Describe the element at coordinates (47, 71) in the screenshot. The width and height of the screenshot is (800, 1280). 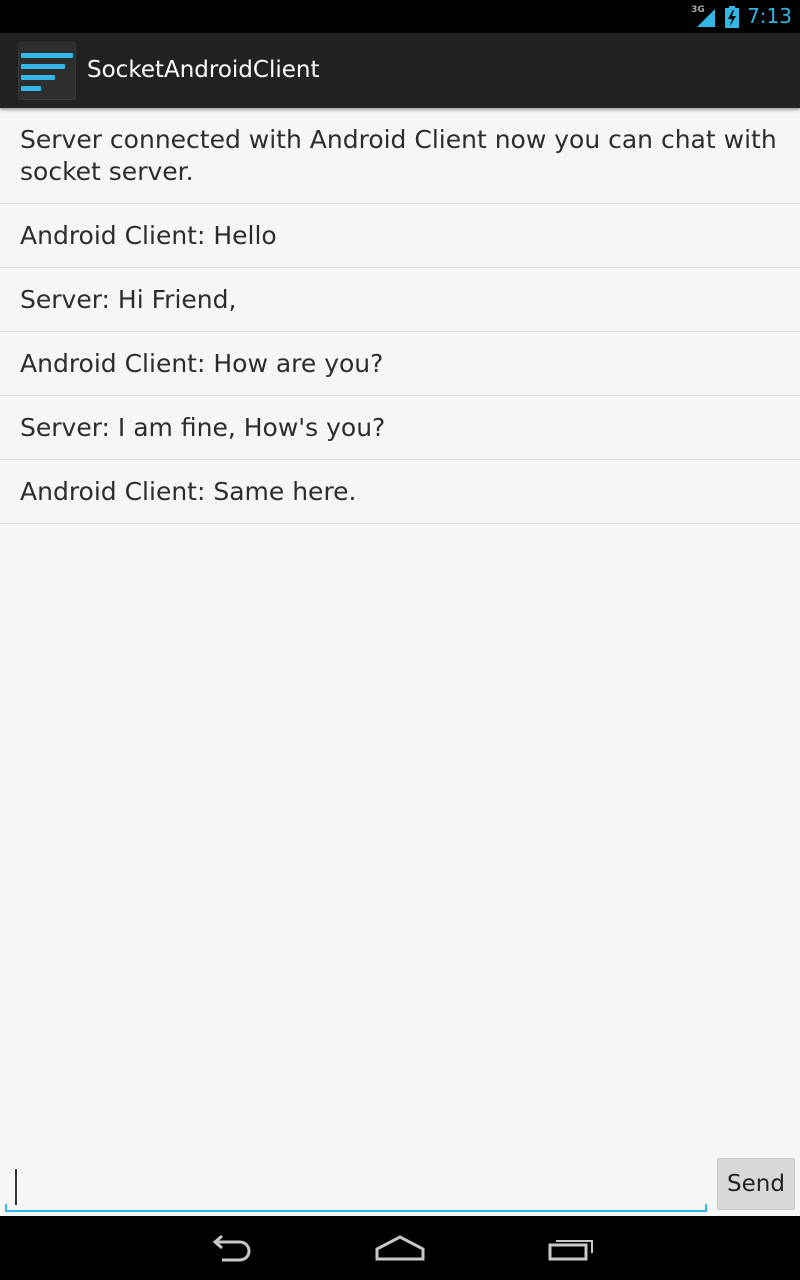
I see `app-icon` at that location.